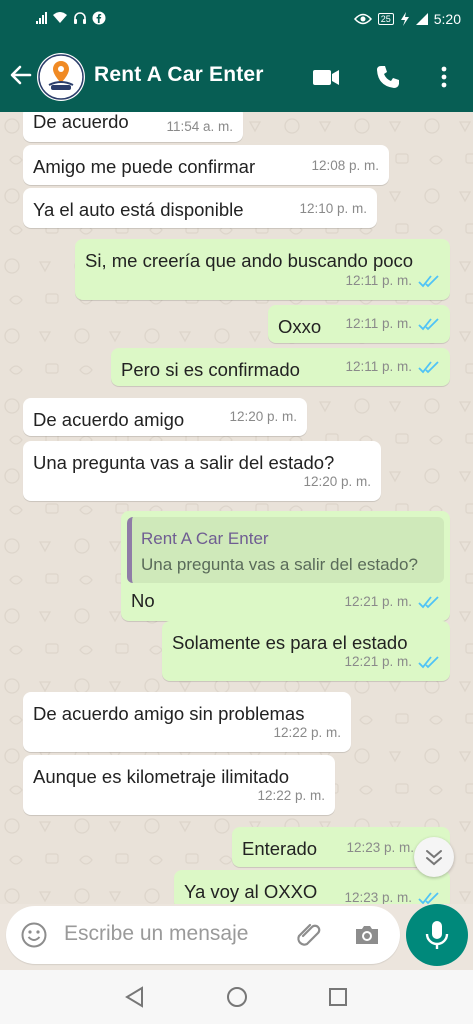 Image resolution: width=473 pixels, height=1024 pixels. What do you see at coordinates (326, 77) in the screenshot?
I see `video-call-icon` at bounding box center [326, 77].